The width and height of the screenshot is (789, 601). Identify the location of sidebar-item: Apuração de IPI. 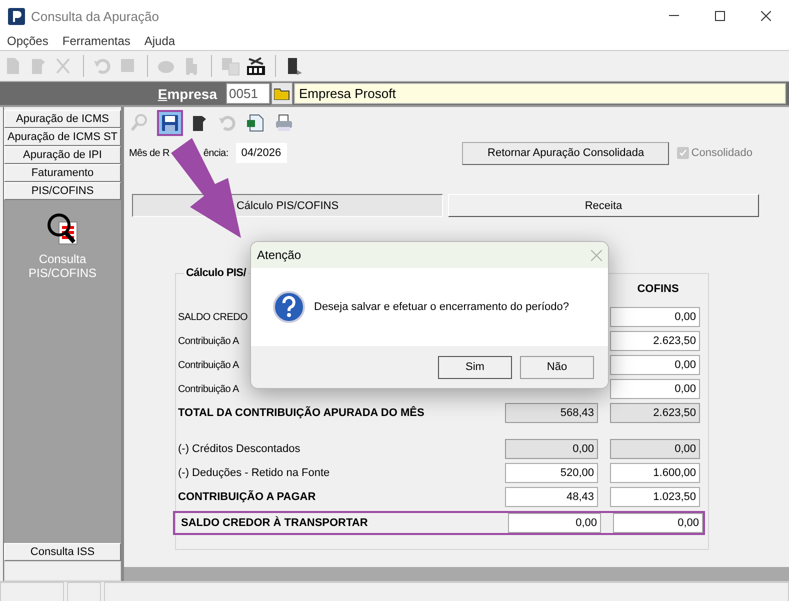
(62, 155).